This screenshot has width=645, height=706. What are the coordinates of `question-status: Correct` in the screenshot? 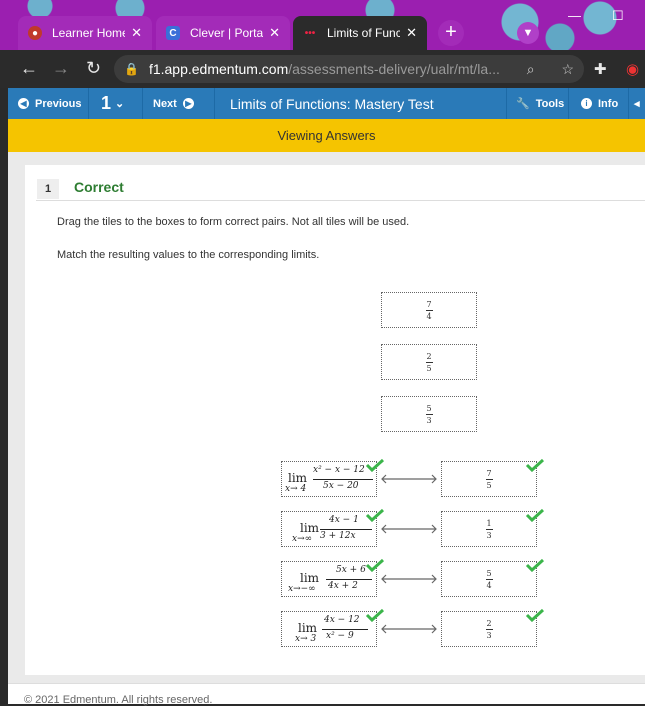 It's located at (99, 187).